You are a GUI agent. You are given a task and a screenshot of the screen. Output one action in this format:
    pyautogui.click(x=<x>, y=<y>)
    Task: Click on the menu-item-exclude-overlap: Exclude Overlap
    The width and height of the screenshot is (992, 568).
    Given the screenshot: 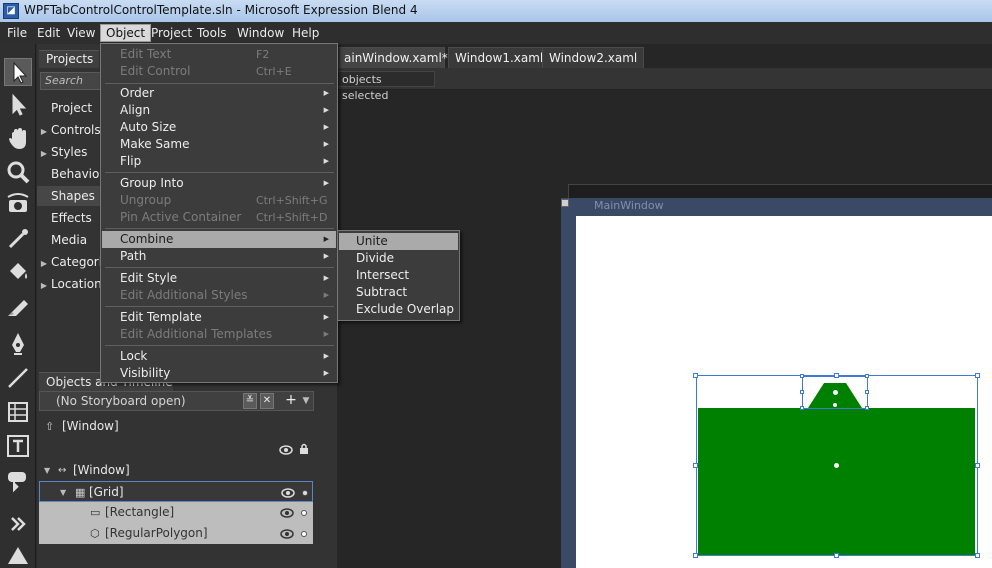 What is the action you would take?
    pyautogui.click(x=398, y=309)
    